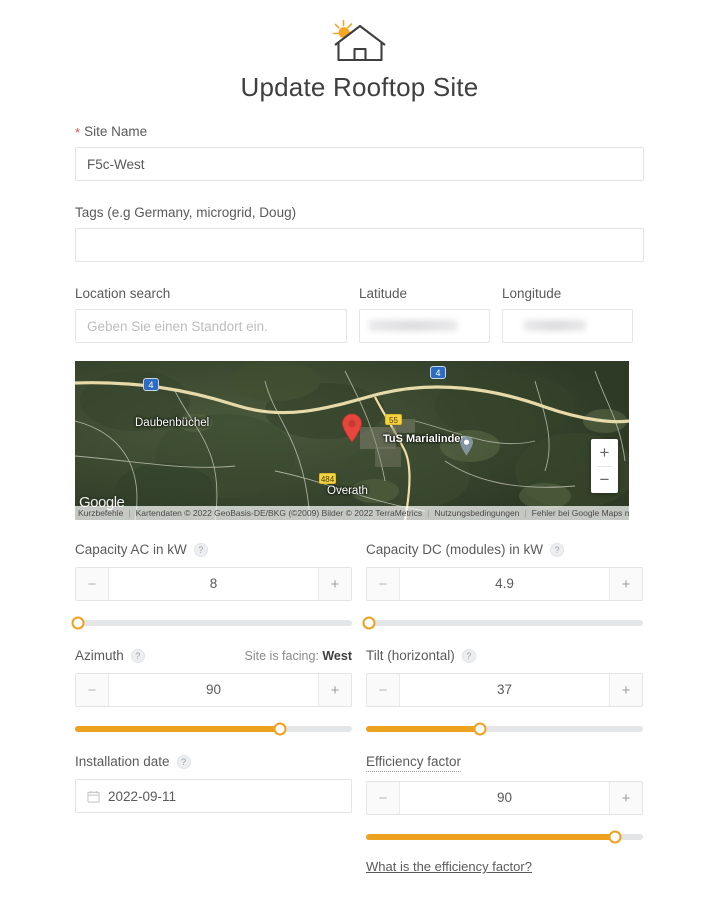  Describe the element at coordinates (383, 293) in the screenshot. I see `latitude-label-text: Latitude` at that location.